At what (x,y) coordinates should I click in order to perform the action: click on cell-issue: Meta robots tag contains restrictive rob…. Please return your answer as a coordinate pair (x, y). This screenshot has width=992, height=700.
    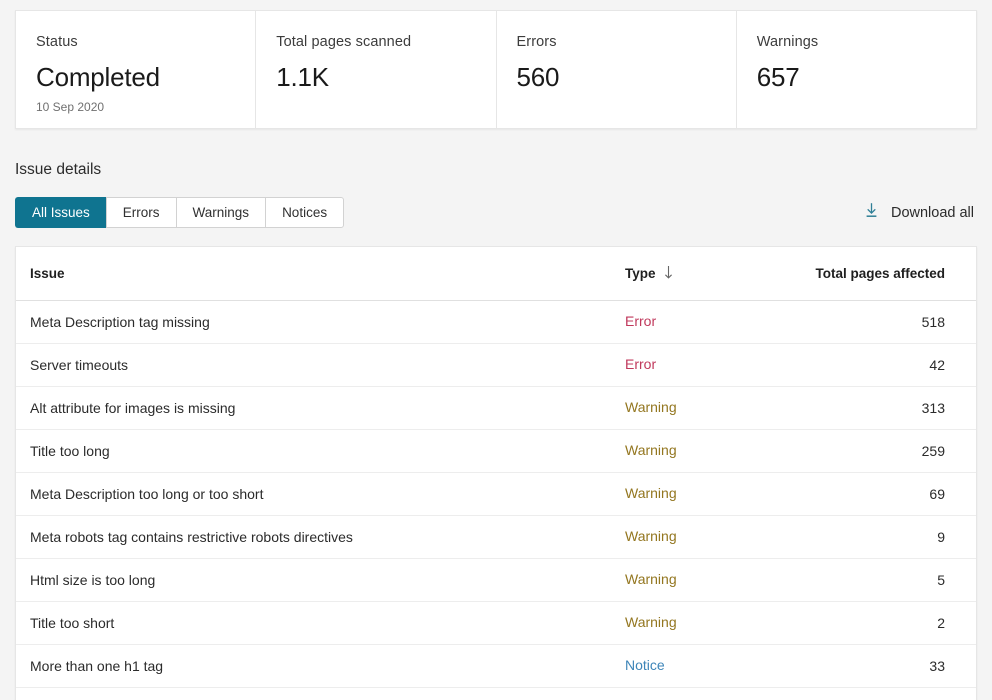
    Looking at the image, I should click on (191, 537).